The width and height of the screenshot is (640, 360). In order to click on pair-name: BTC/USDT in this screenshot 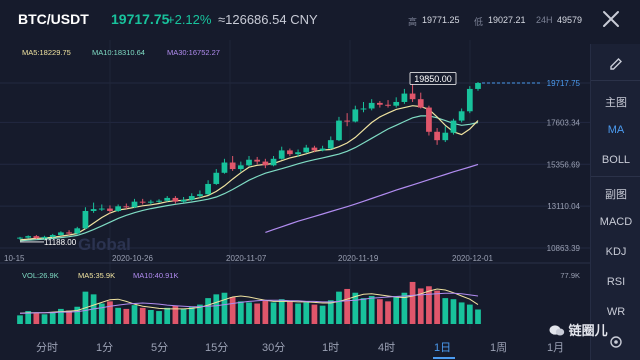, I will do `click(53, 19)`.